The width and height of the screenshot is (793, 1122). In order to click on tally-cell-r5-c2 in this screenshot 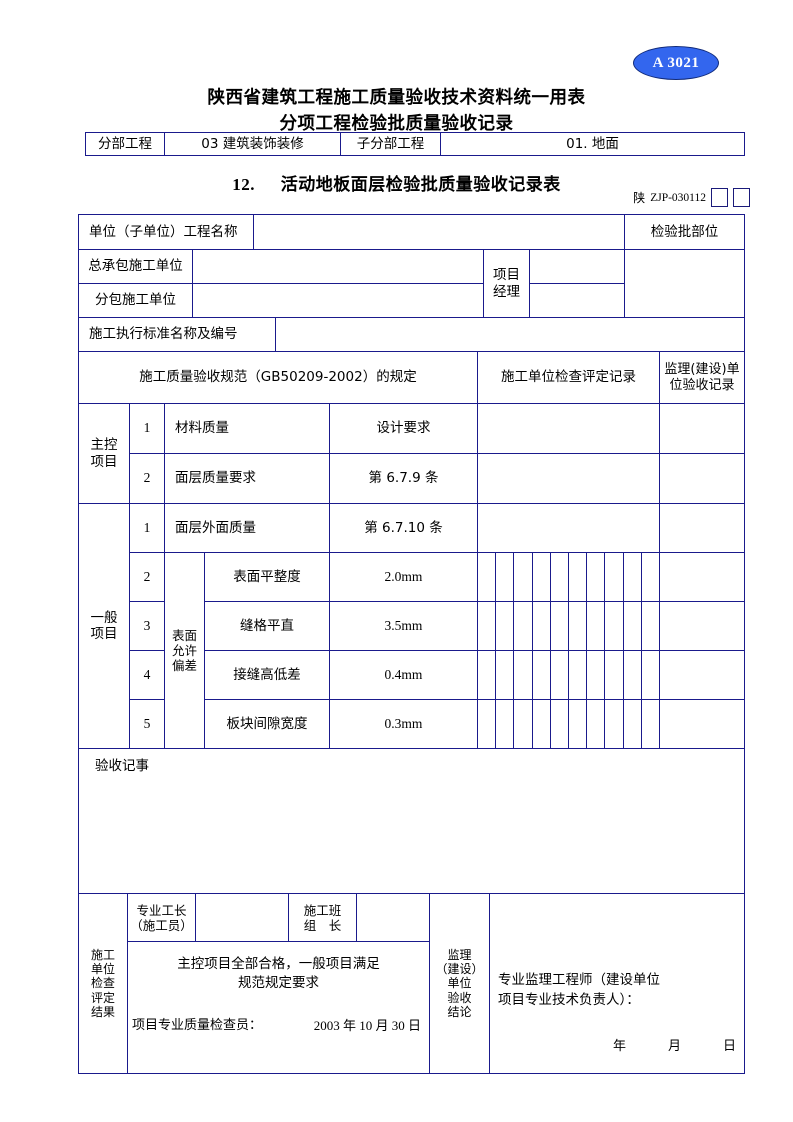, I will do `click(505, 724)`.